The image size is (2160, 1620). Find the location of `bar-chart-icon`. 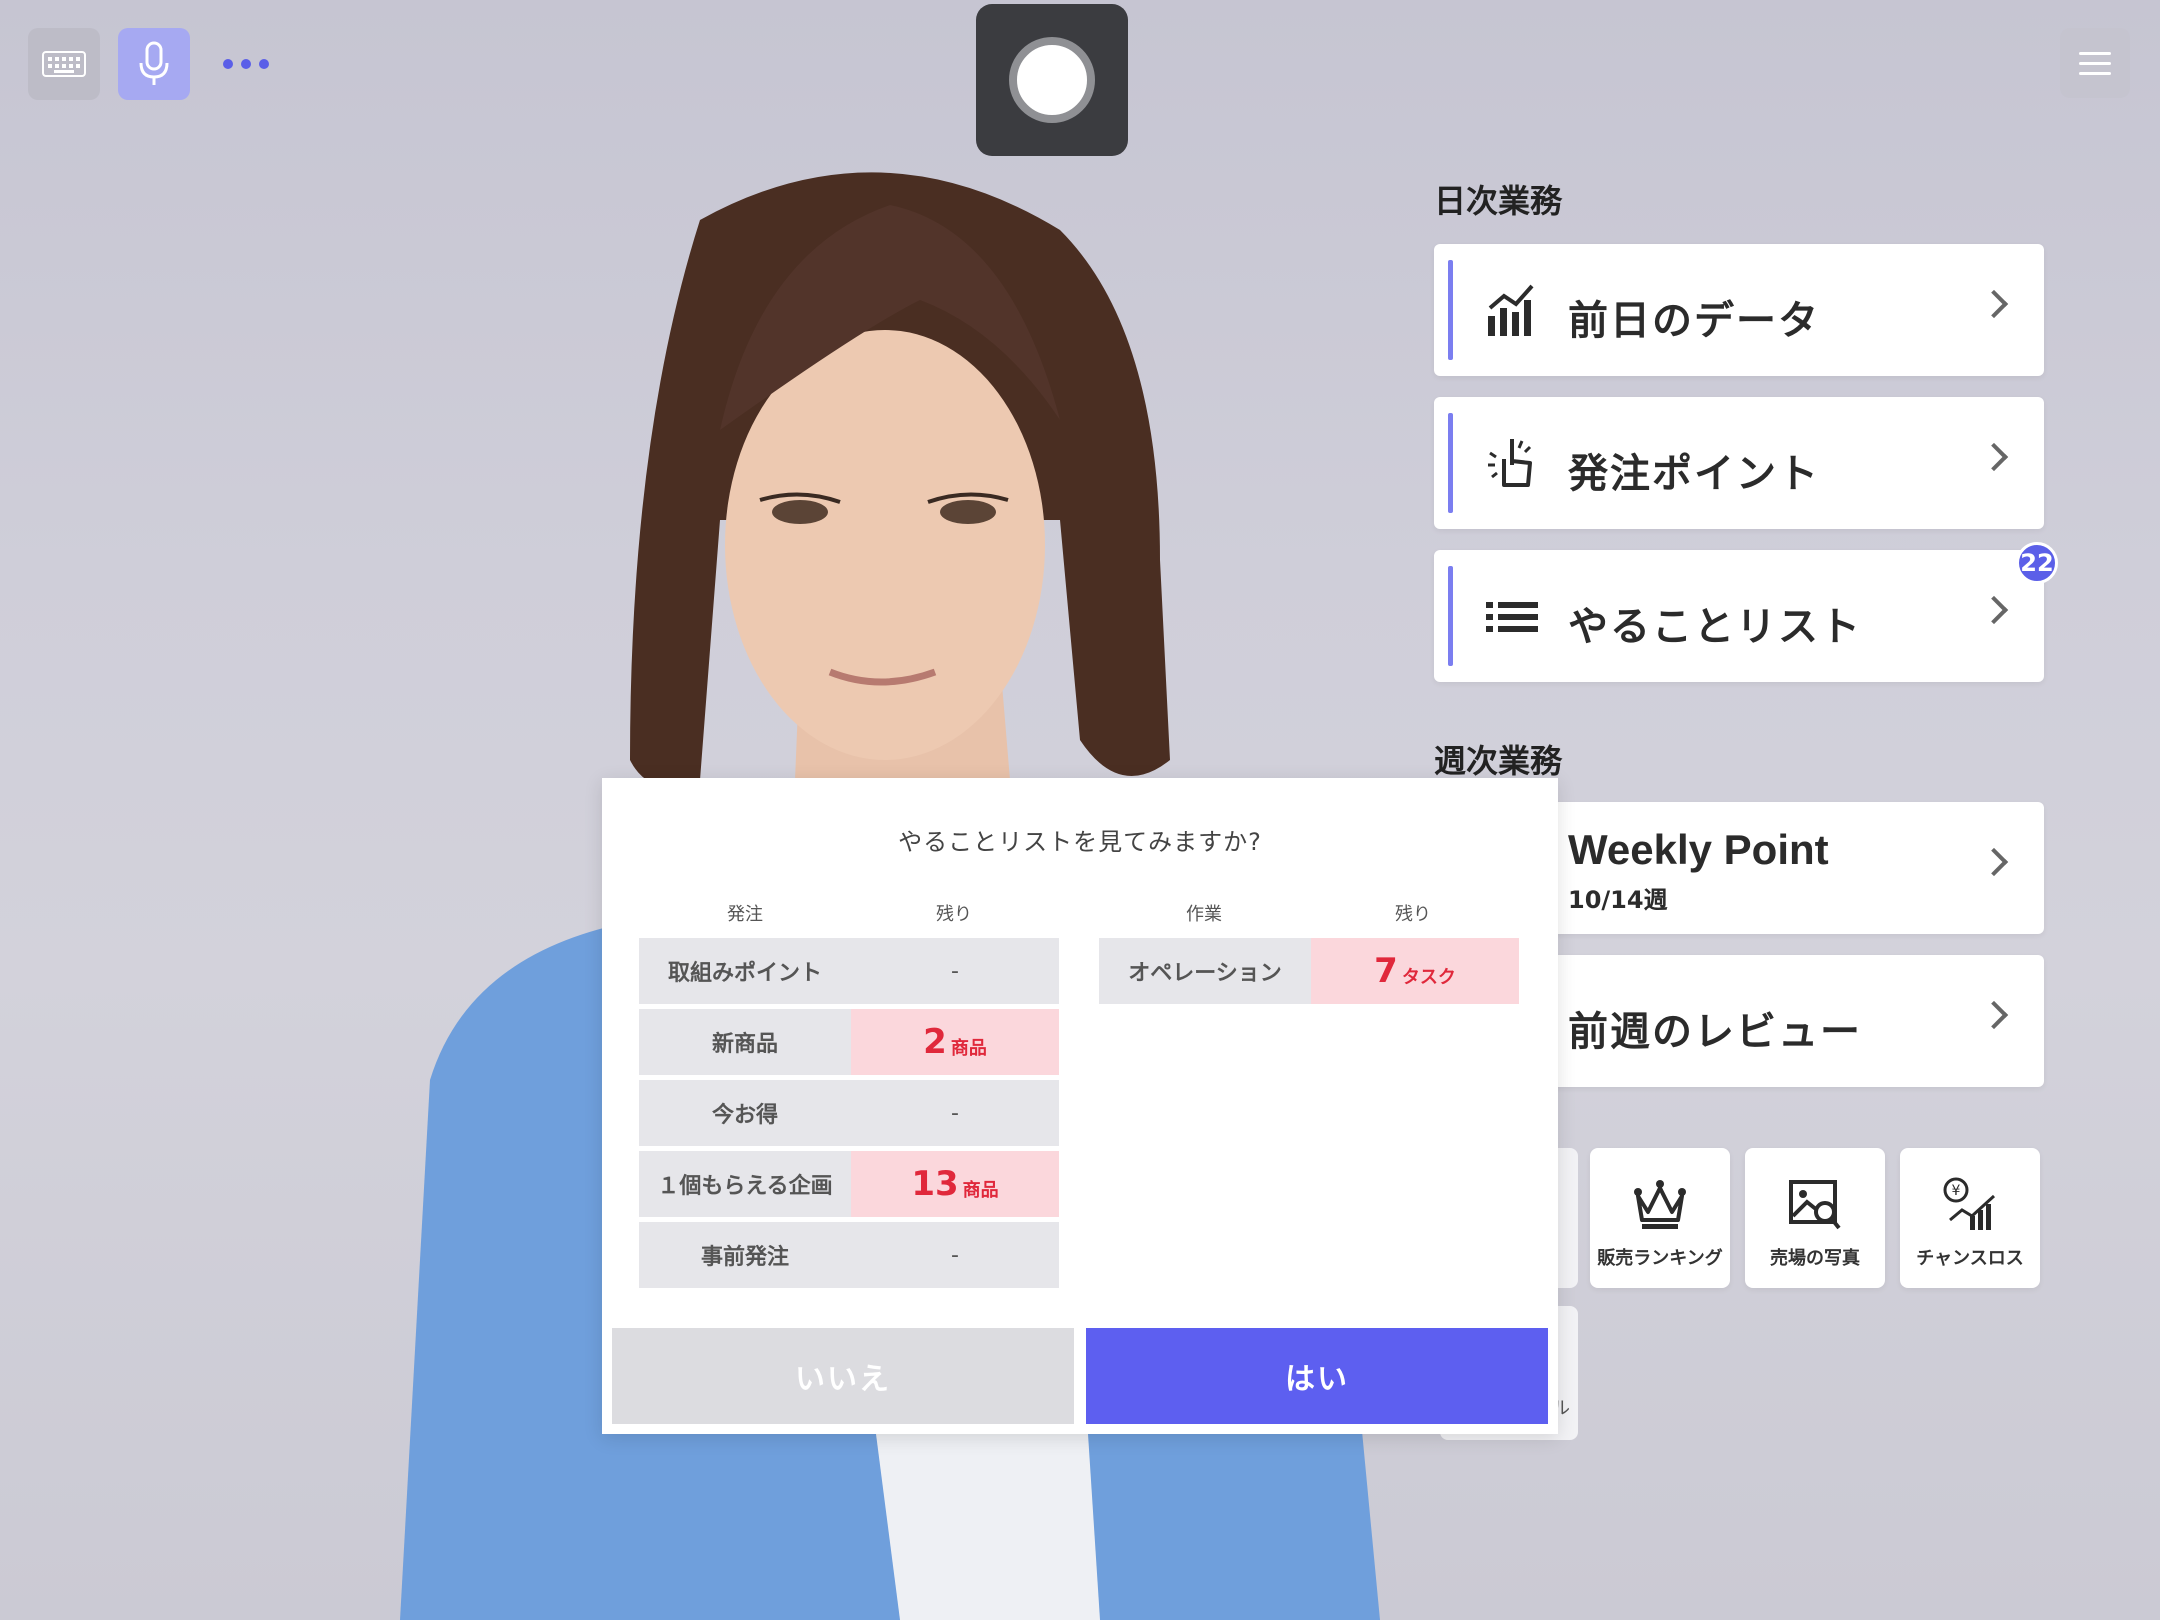

bar-chart-icon is located at coordinates (1511, 310).